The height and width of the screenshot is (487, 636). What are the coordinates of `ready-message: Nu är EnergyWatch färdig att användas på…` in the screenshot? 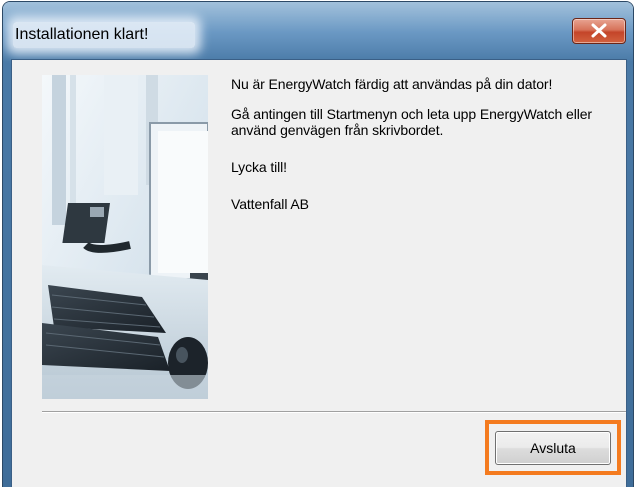 It's located at (392, 84).